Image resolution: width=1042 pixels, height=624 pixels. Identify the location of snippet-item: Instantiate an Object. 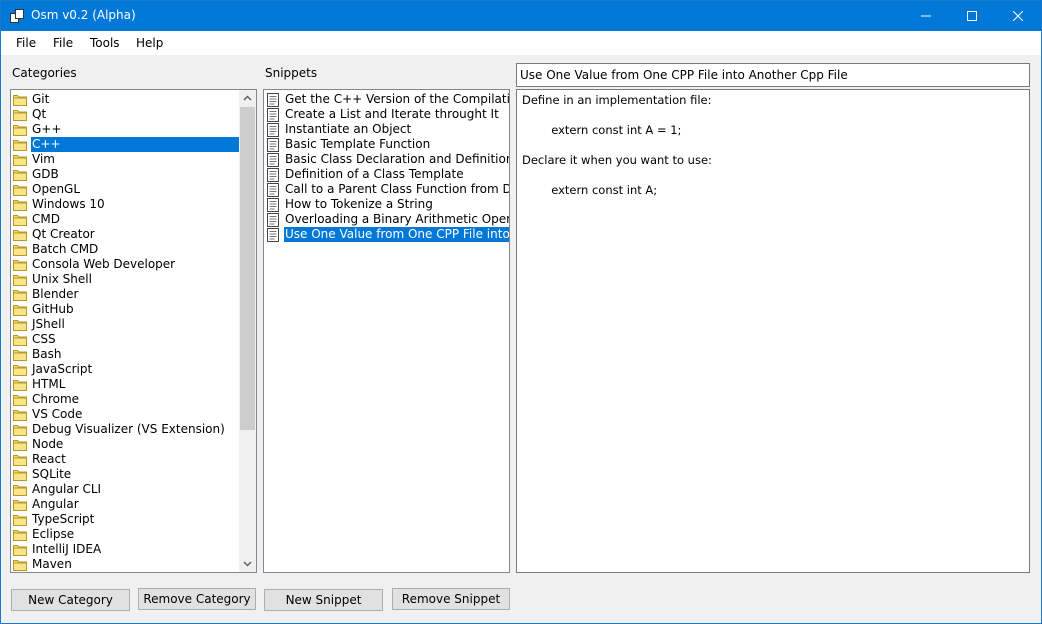
(386, 129).